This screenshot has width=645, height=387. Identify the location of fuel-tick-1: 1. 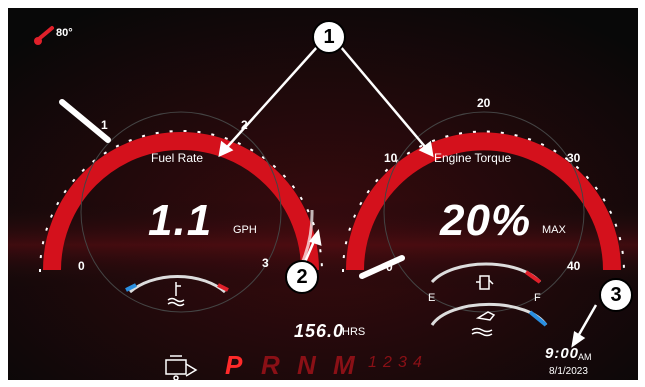
(104, 125).